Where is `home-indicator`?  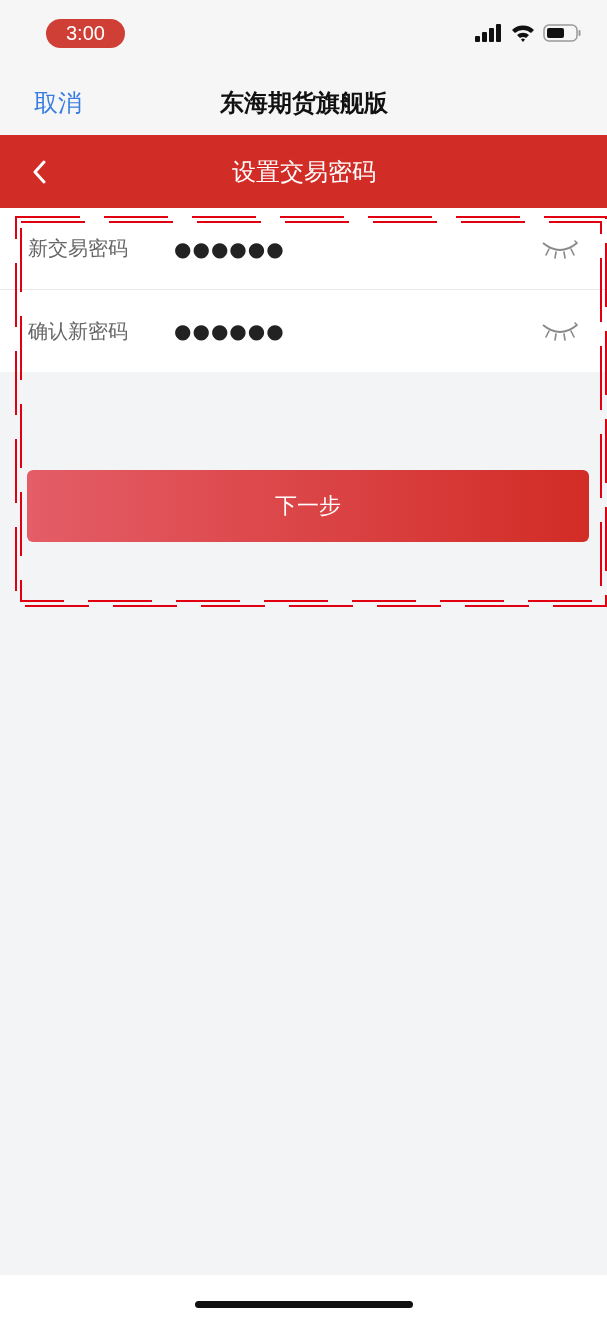
home-indicator is located at coordinates (303, 1304).